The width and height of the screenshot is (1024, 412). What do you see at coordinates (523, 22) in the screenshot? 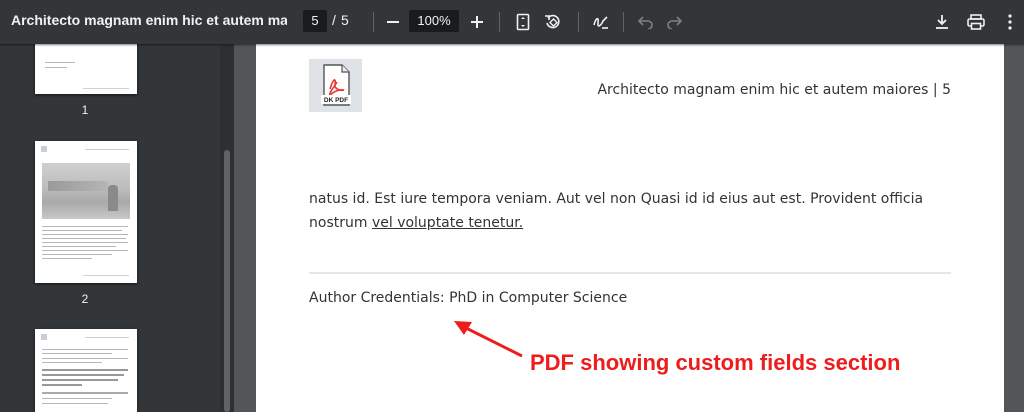
I see `fit-page-icon` at bounding box center [523, 22].